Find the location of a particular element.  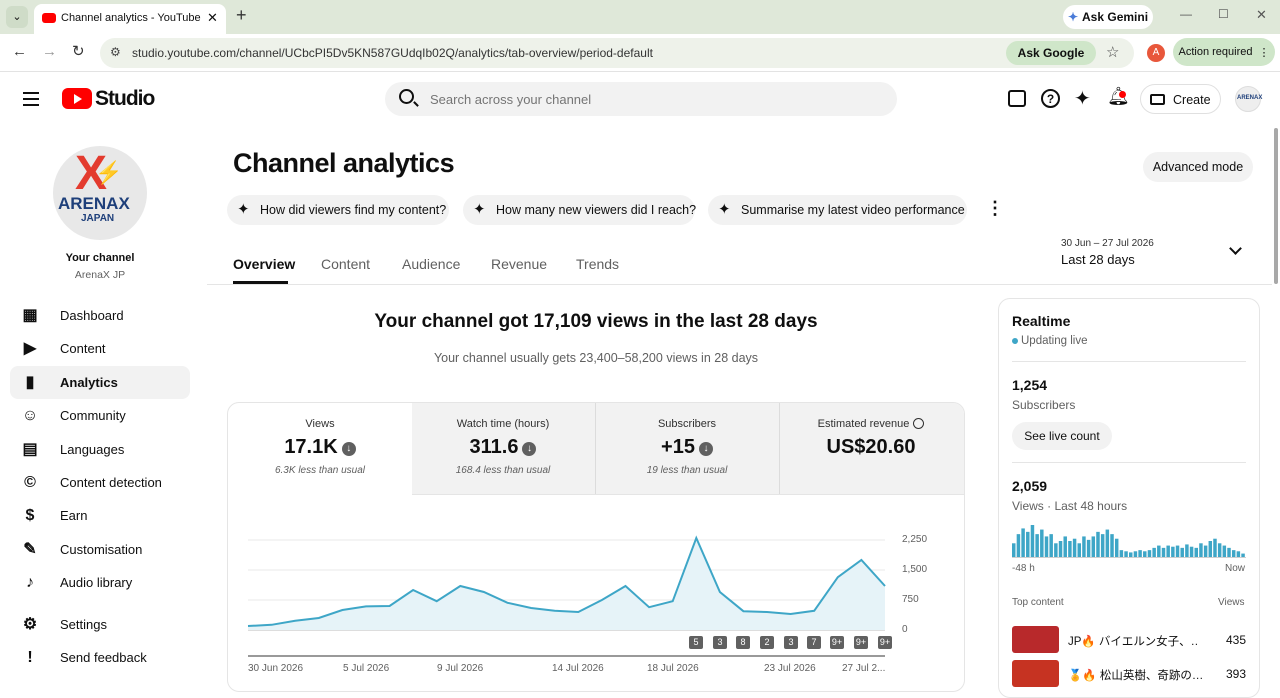

tab-trends: Trends is located at coordinates (597, 264).